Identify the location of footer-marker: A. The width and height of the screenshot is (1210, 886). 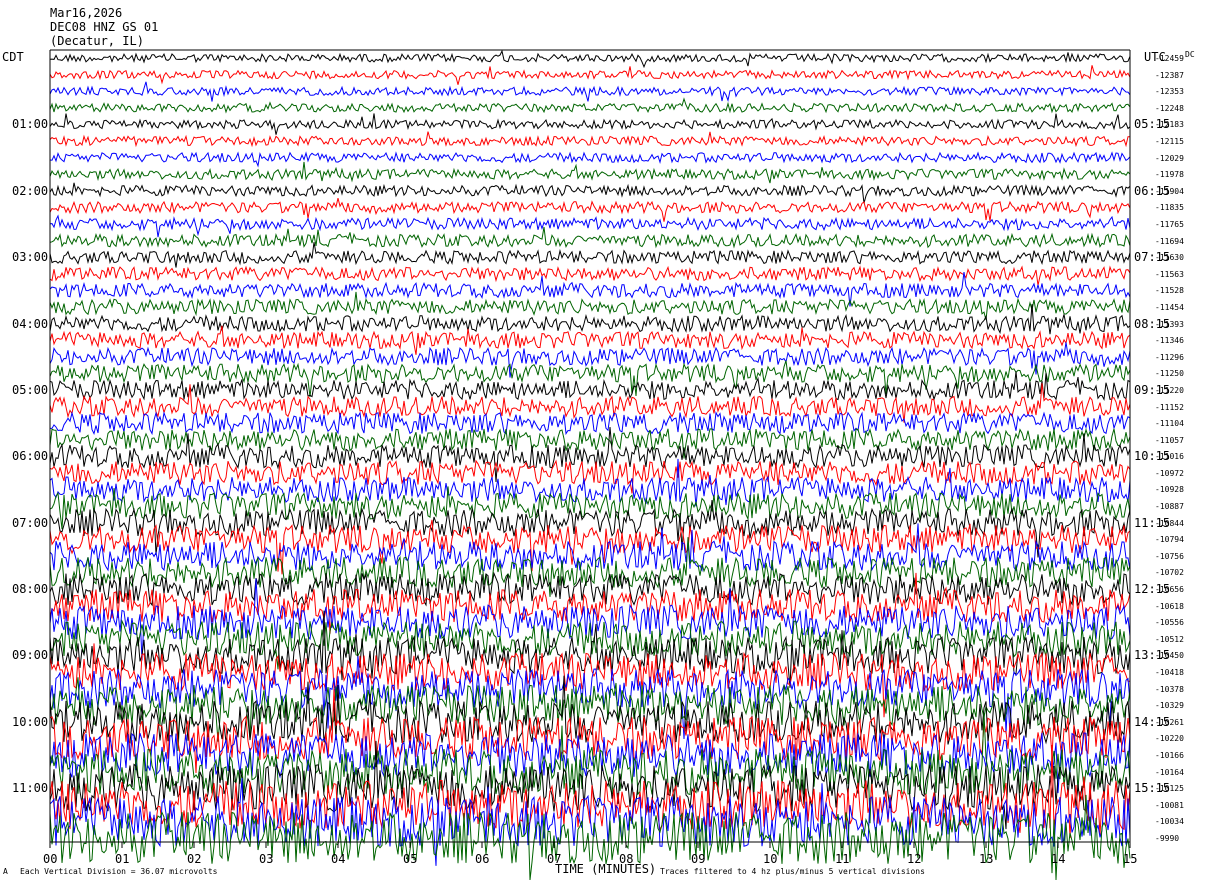
(5, 871).